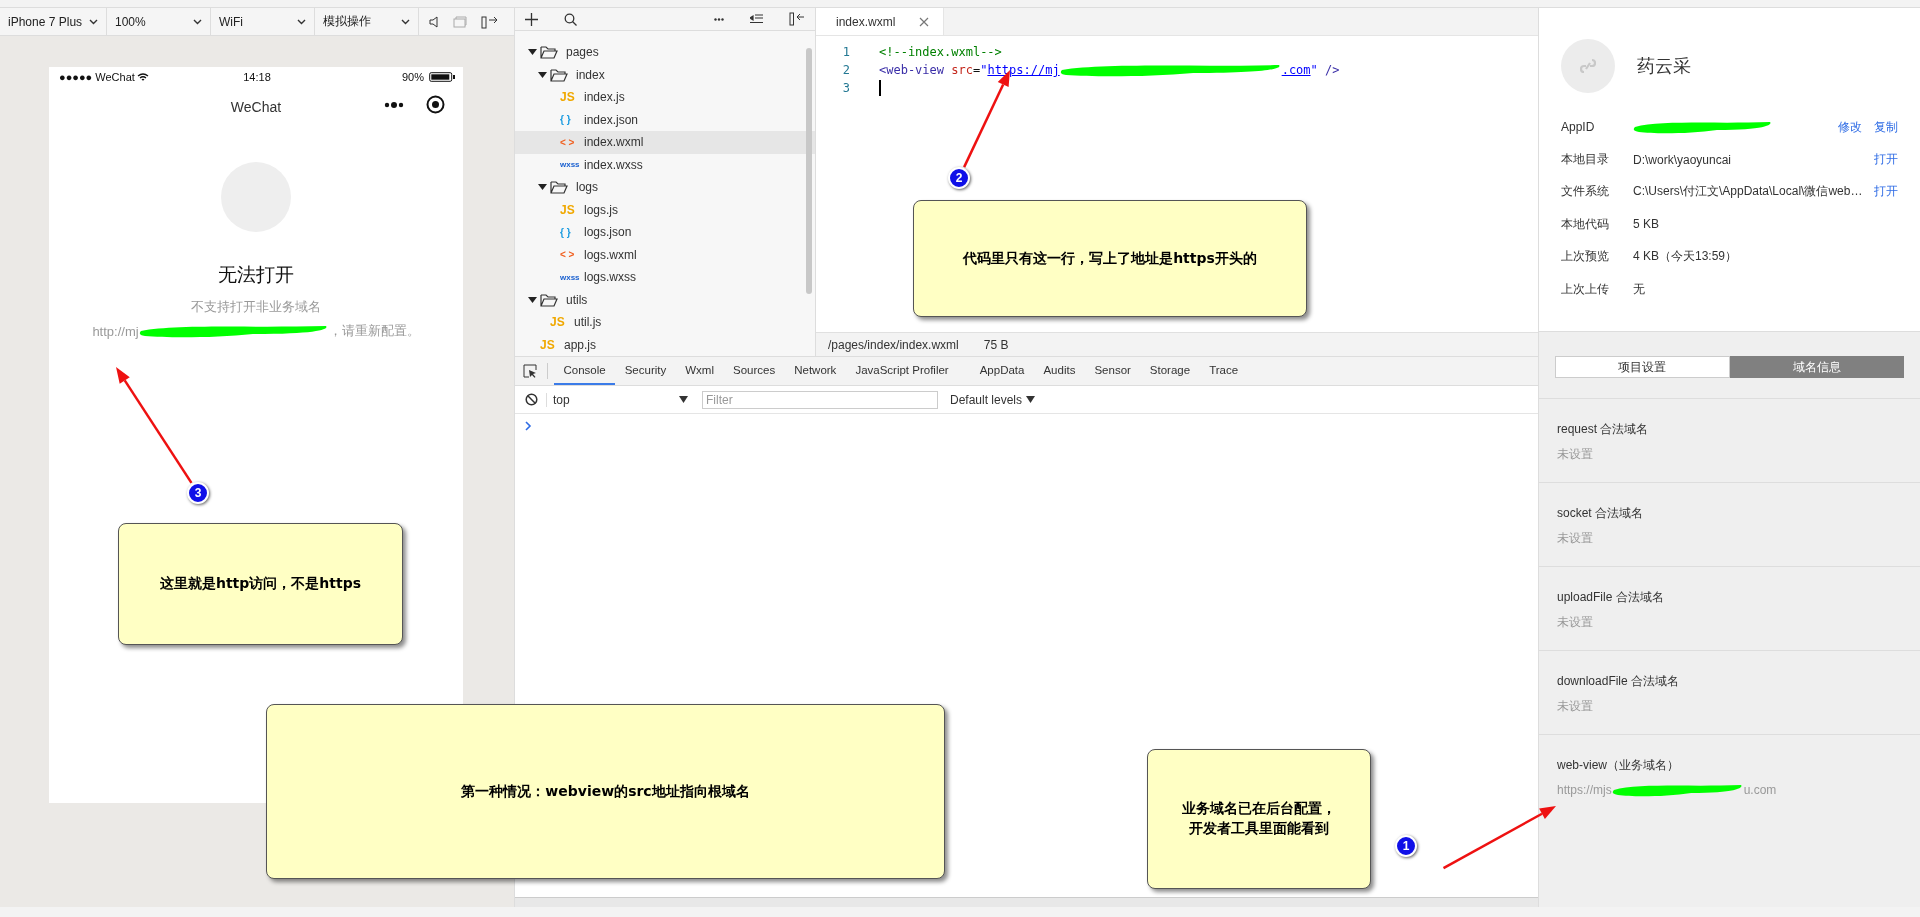  I want to click on speaker-icon, so click(434, 21).